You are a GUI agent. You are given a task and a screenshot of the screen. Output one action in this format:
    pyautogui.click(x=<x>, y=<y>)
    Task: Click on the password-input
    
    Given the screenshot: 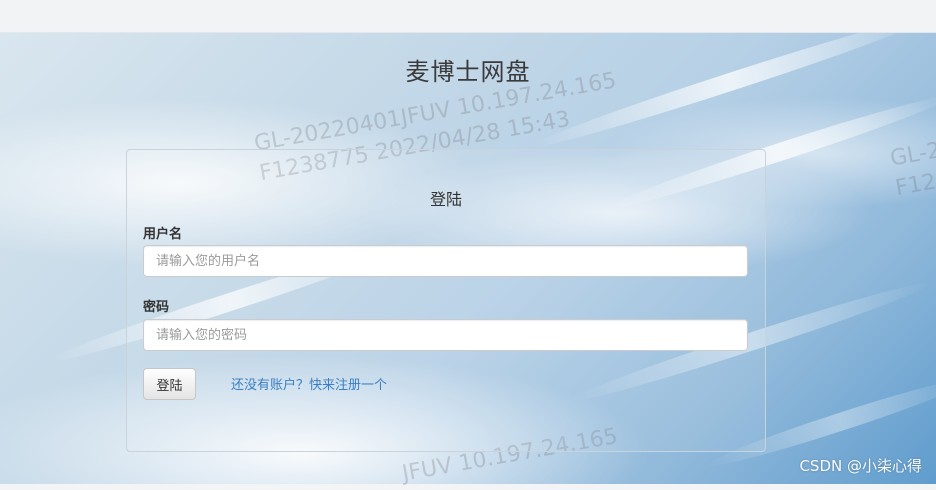 What is the action you would take?
    pyautogui.click(x=445, y=335)
    